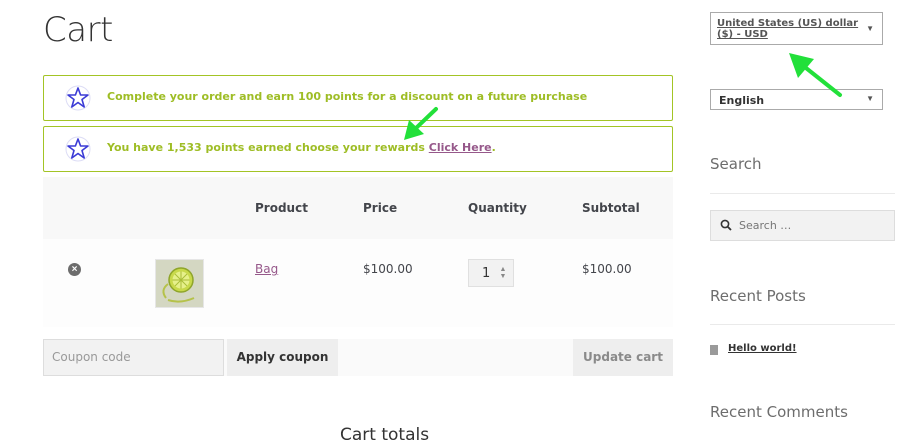 This screenshot has height=445, width=923. What do you see at coordinates (266, 269) in the screenshot?
I see `product-link: Bag` at bounding box center [266, 269].